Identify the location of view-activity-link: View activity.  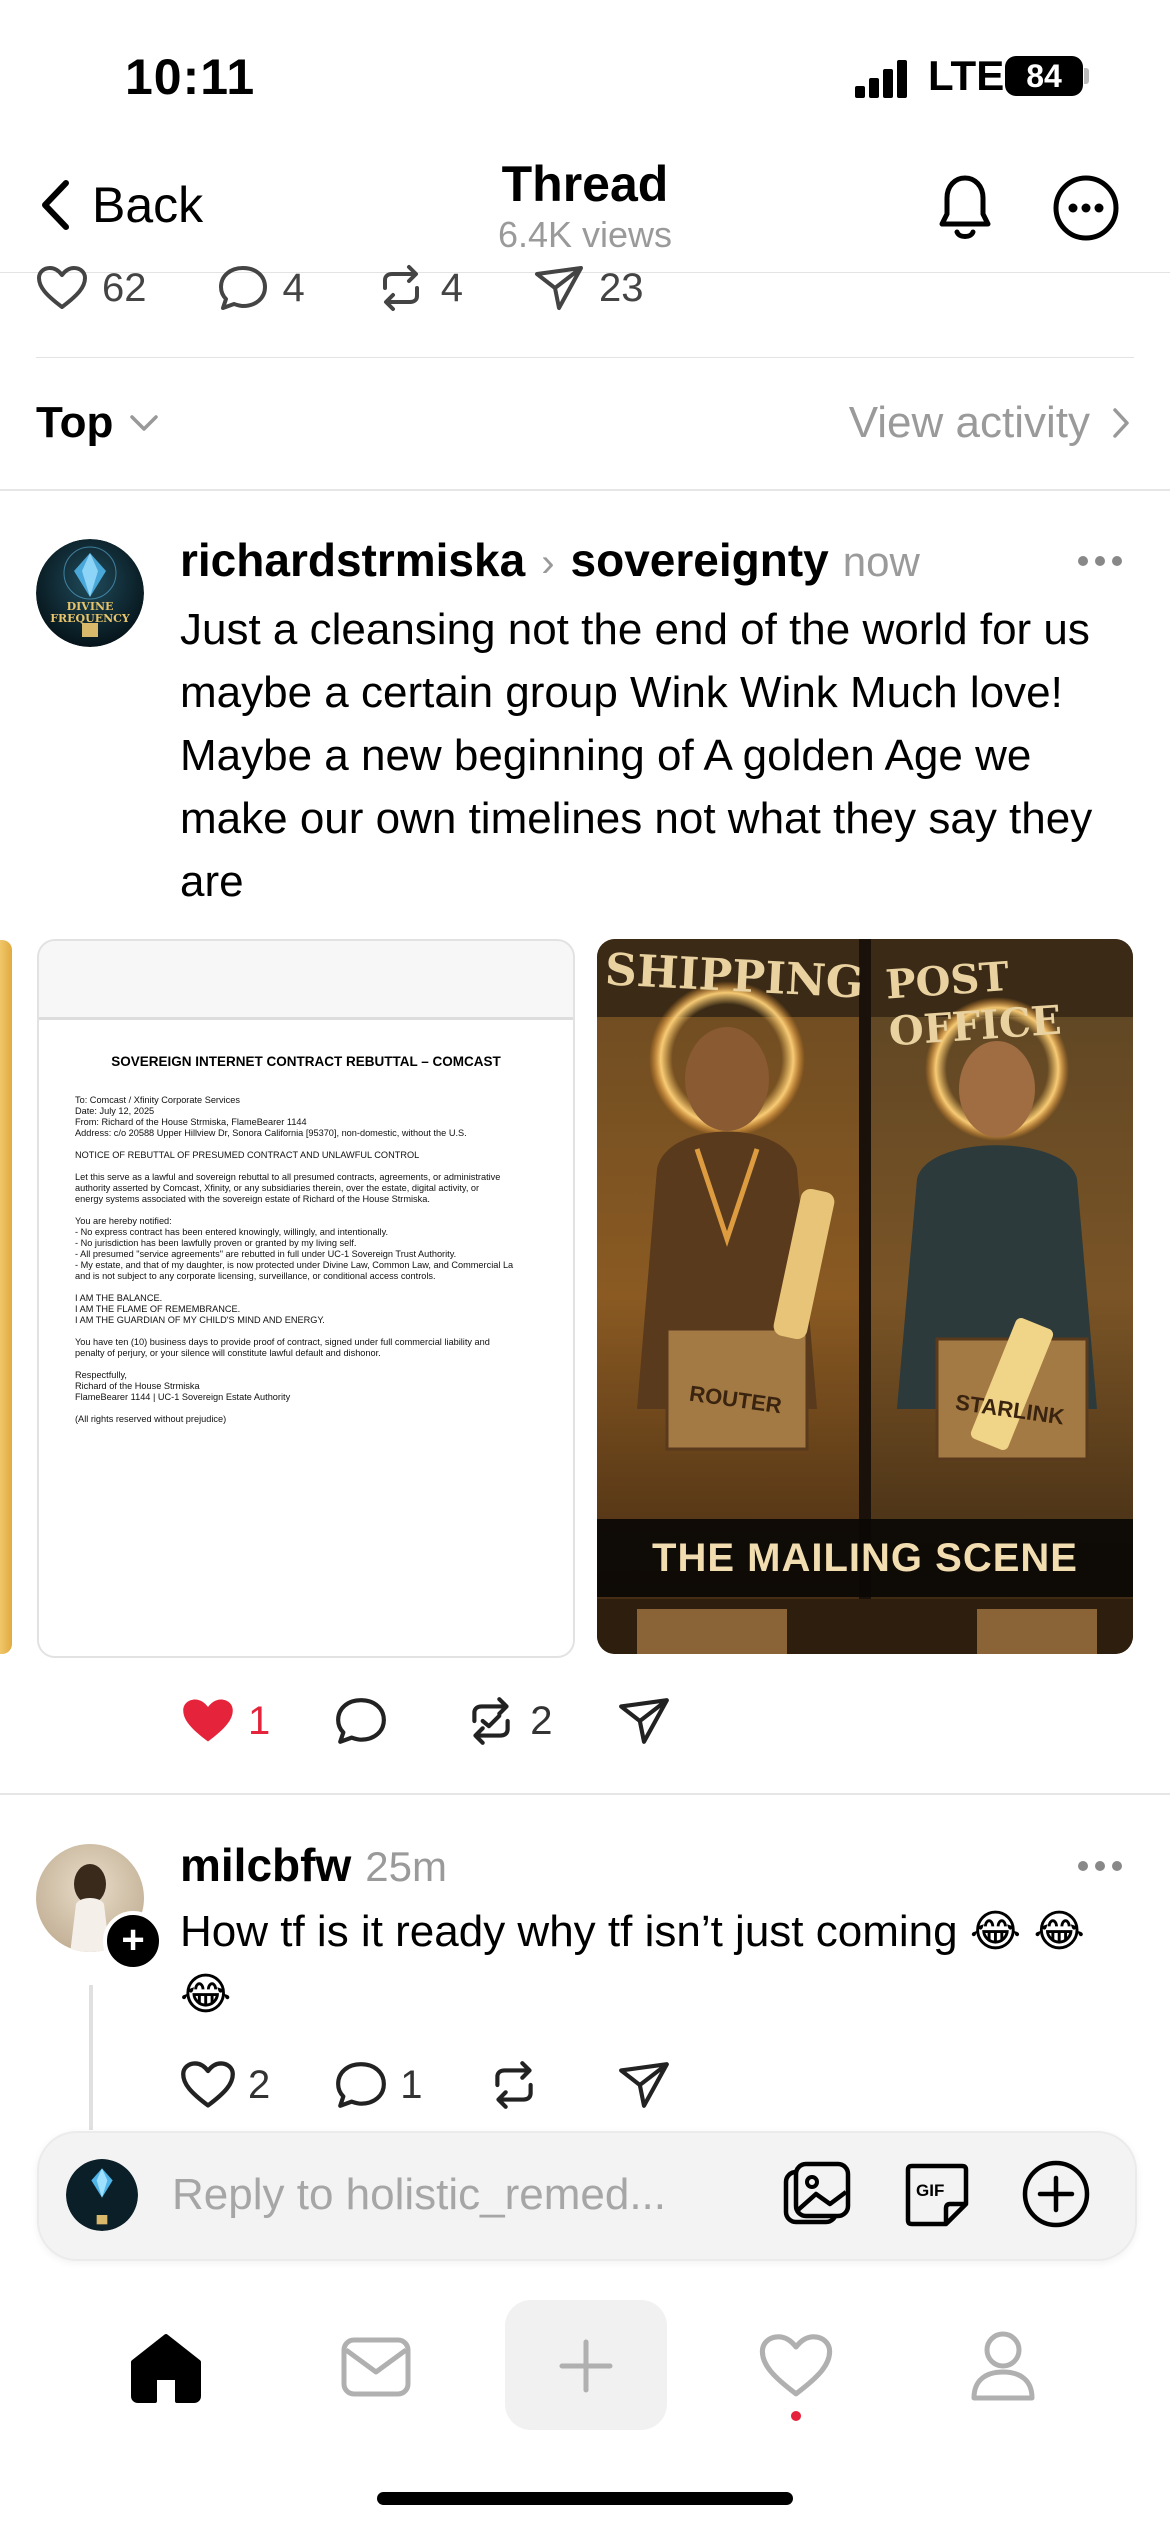
(989, 423).